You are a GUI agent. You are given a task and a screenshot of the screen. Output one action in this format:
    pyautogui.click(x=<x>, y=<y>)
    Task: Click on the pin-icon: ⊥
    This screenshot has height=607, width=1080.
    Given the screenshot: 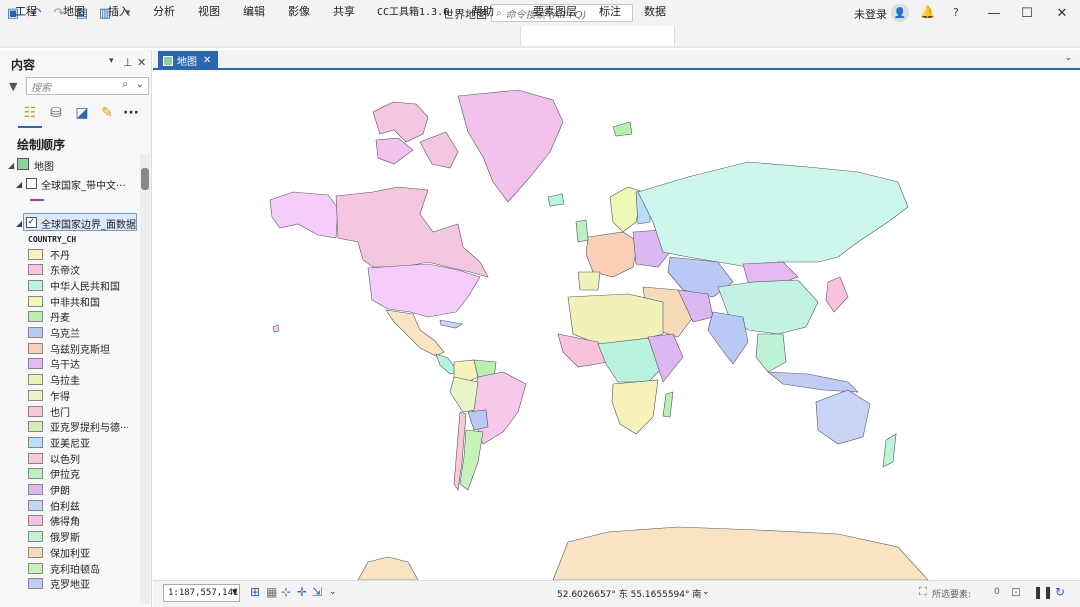 What is the action you would take?
    pyautogui.click(x=128, y=62)
    